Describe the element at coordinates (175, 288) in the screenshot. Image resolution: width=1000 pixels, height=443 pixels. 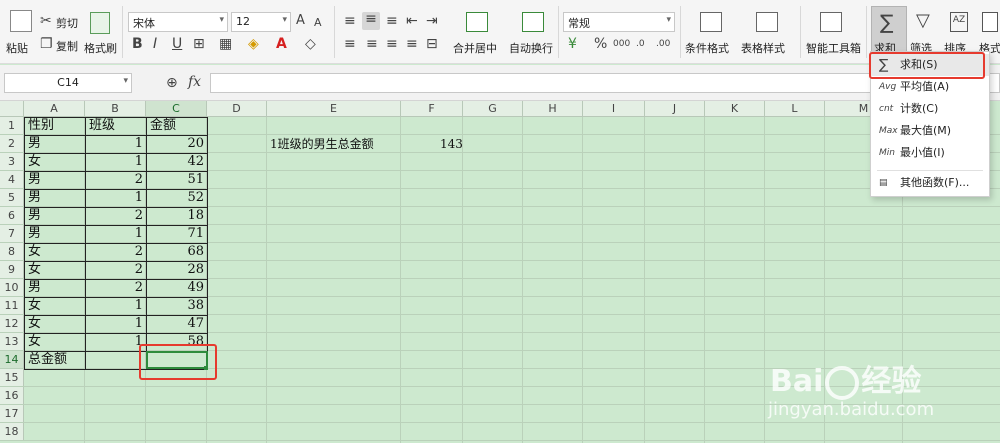
I see `table-cell: 49` at that location.